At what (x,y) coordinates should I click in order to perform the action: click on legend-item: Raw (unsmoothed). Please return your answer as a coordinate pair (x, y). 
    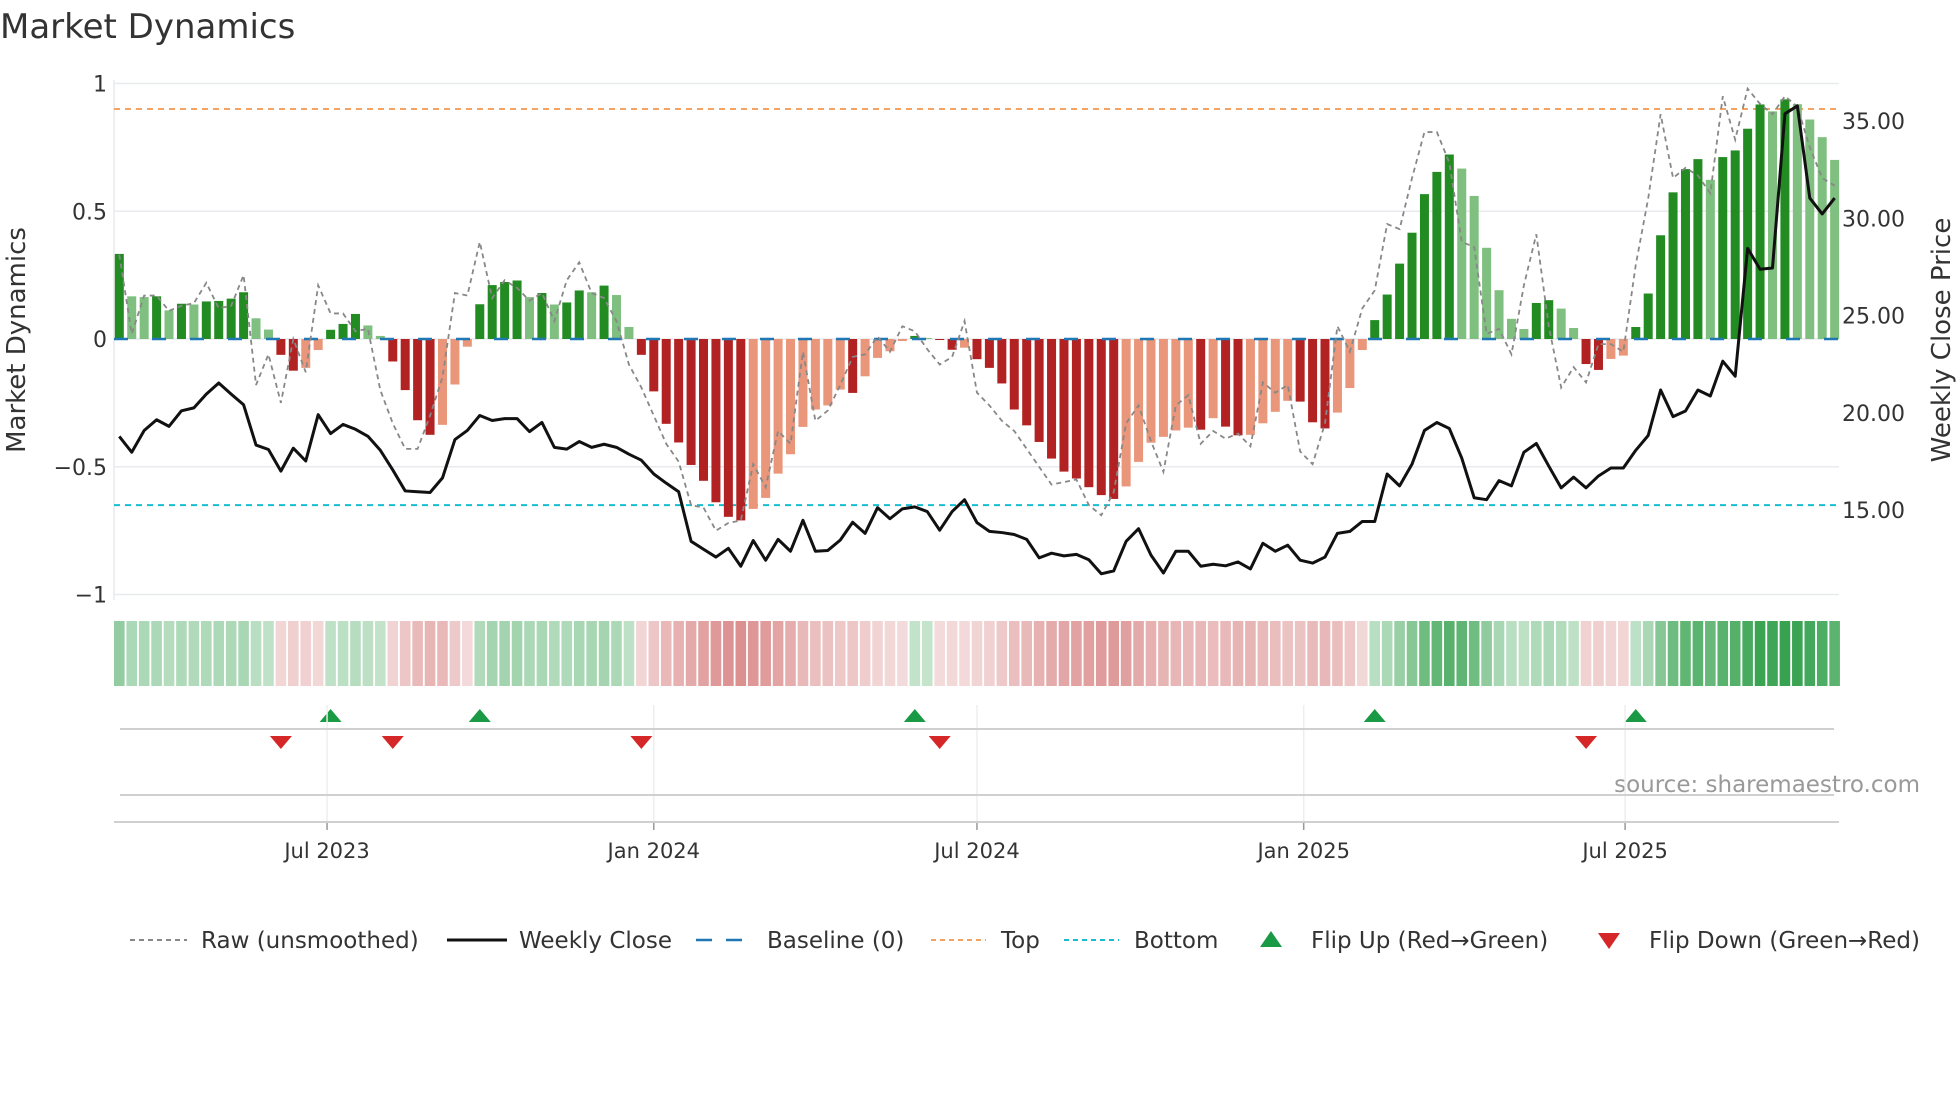
    Looking at the image, I should click on (274, 941).